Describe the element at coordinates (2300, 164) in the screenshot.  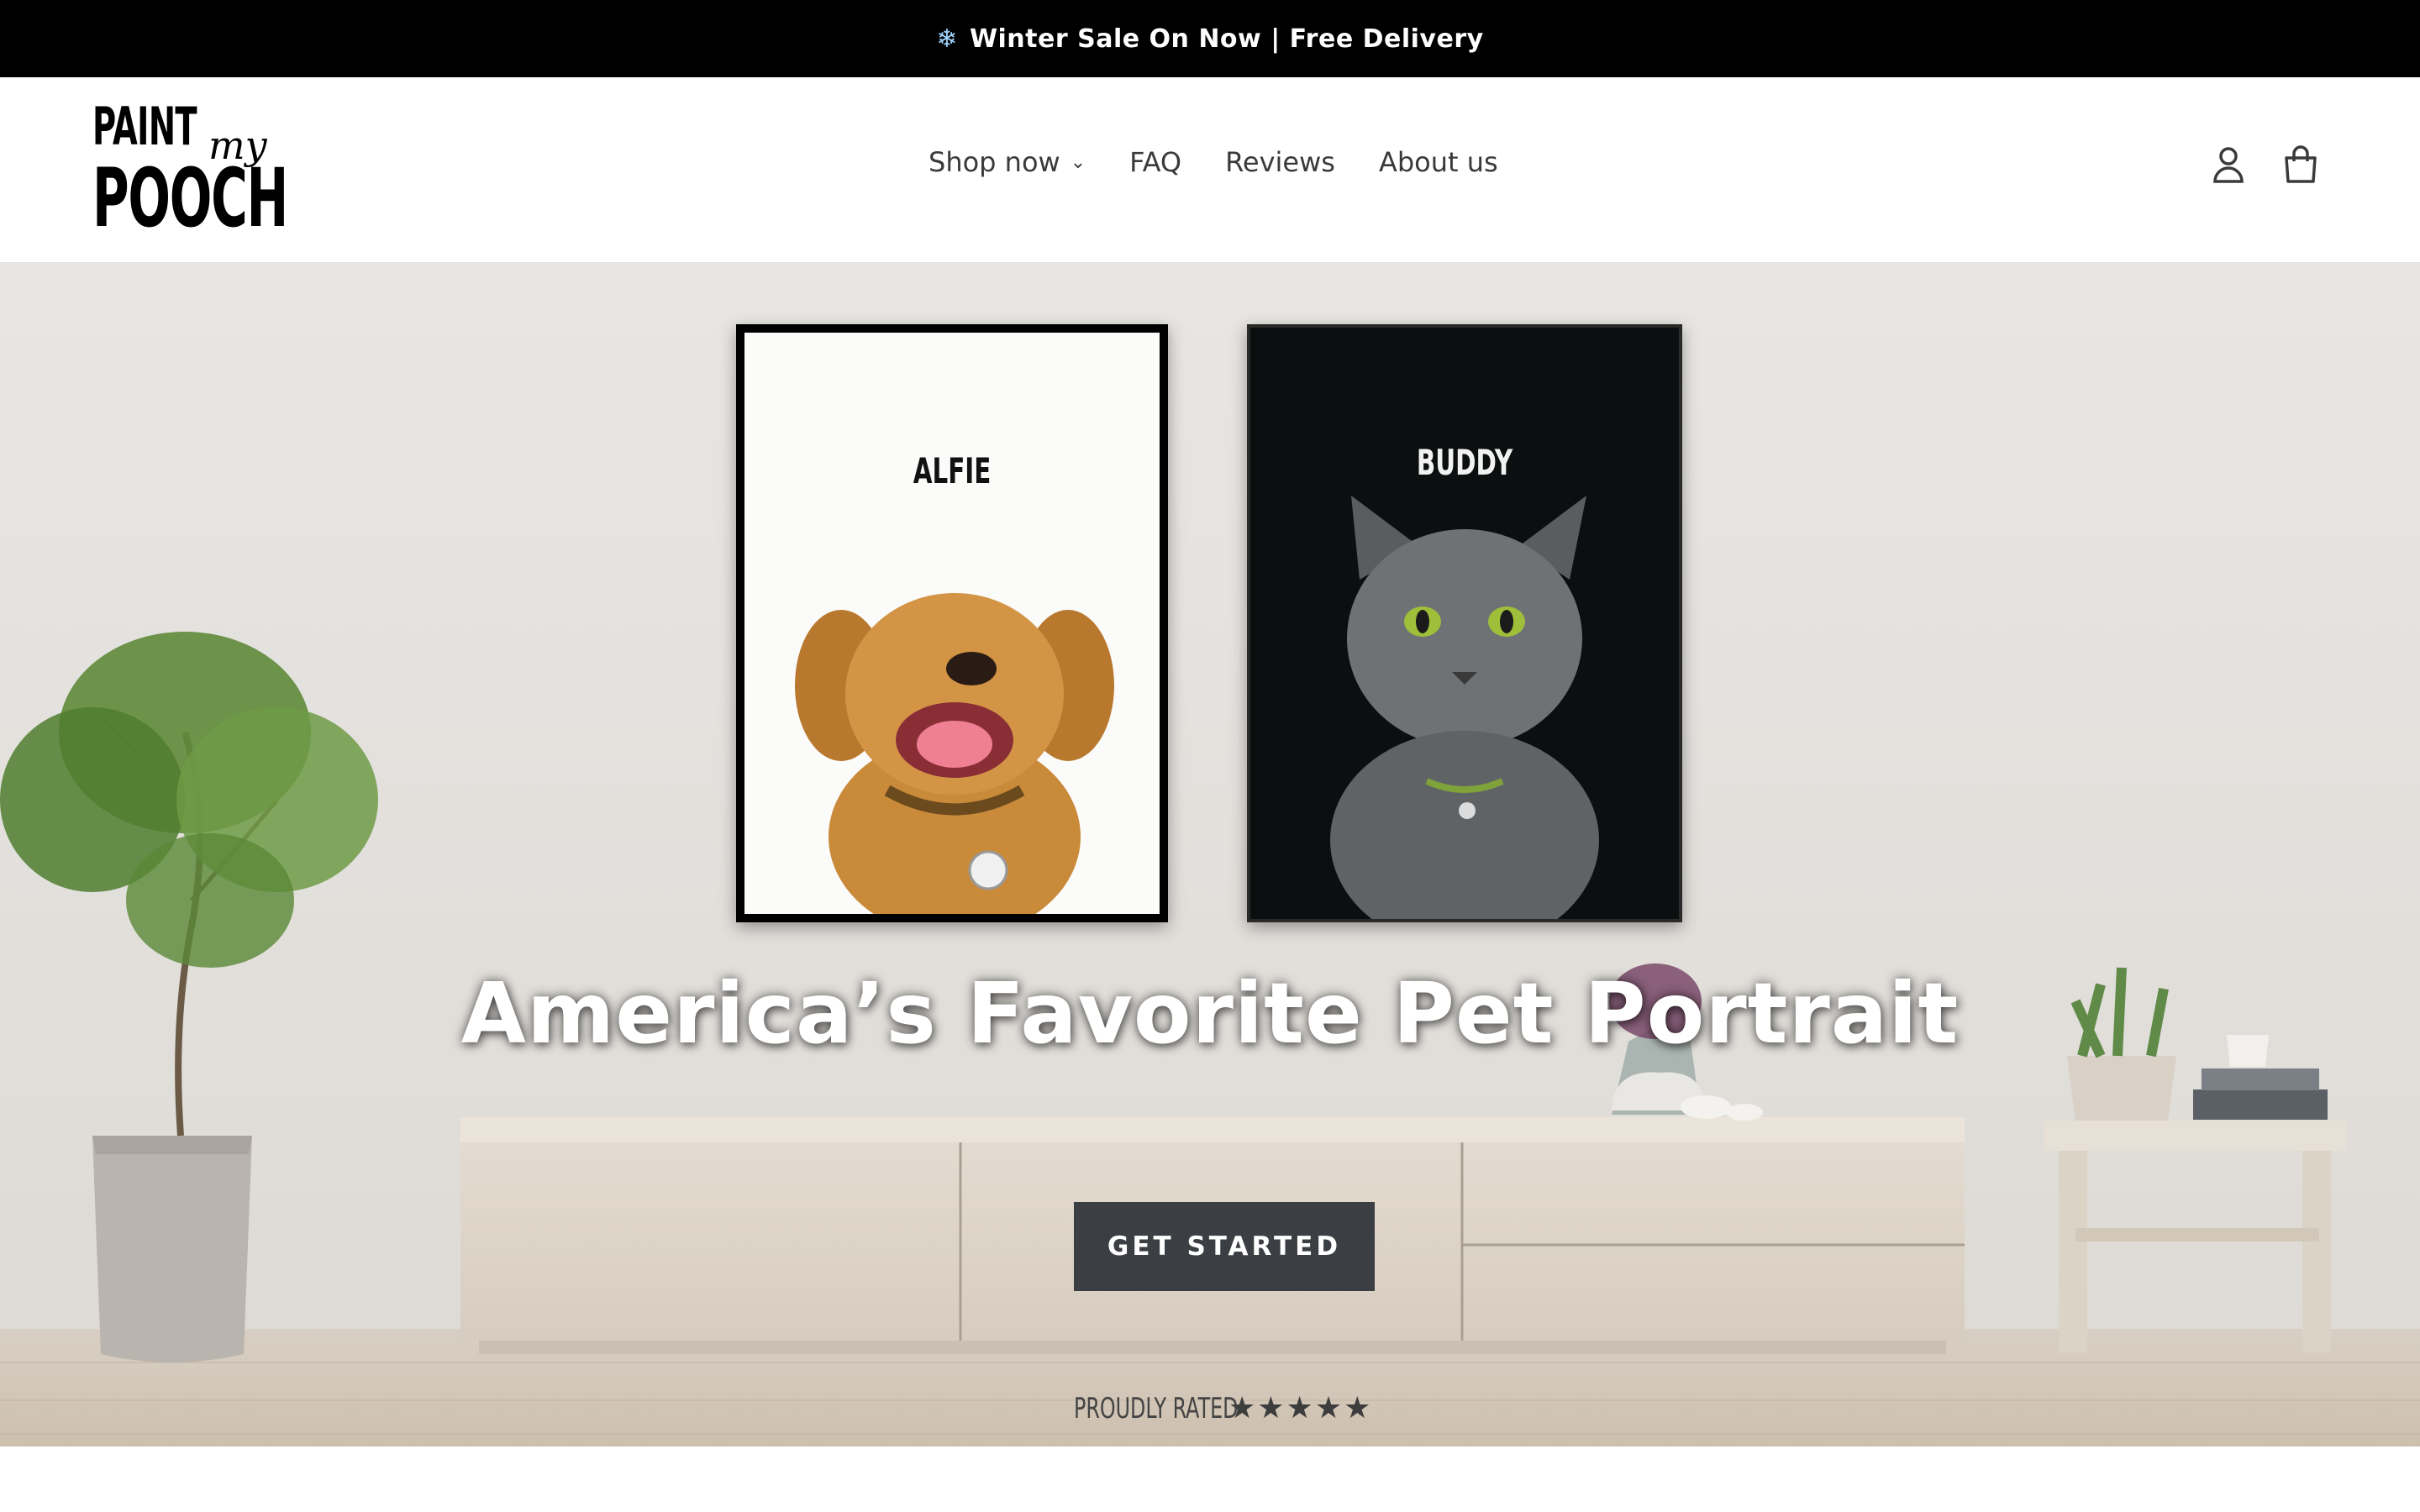
I see `cart-icon` at that location.